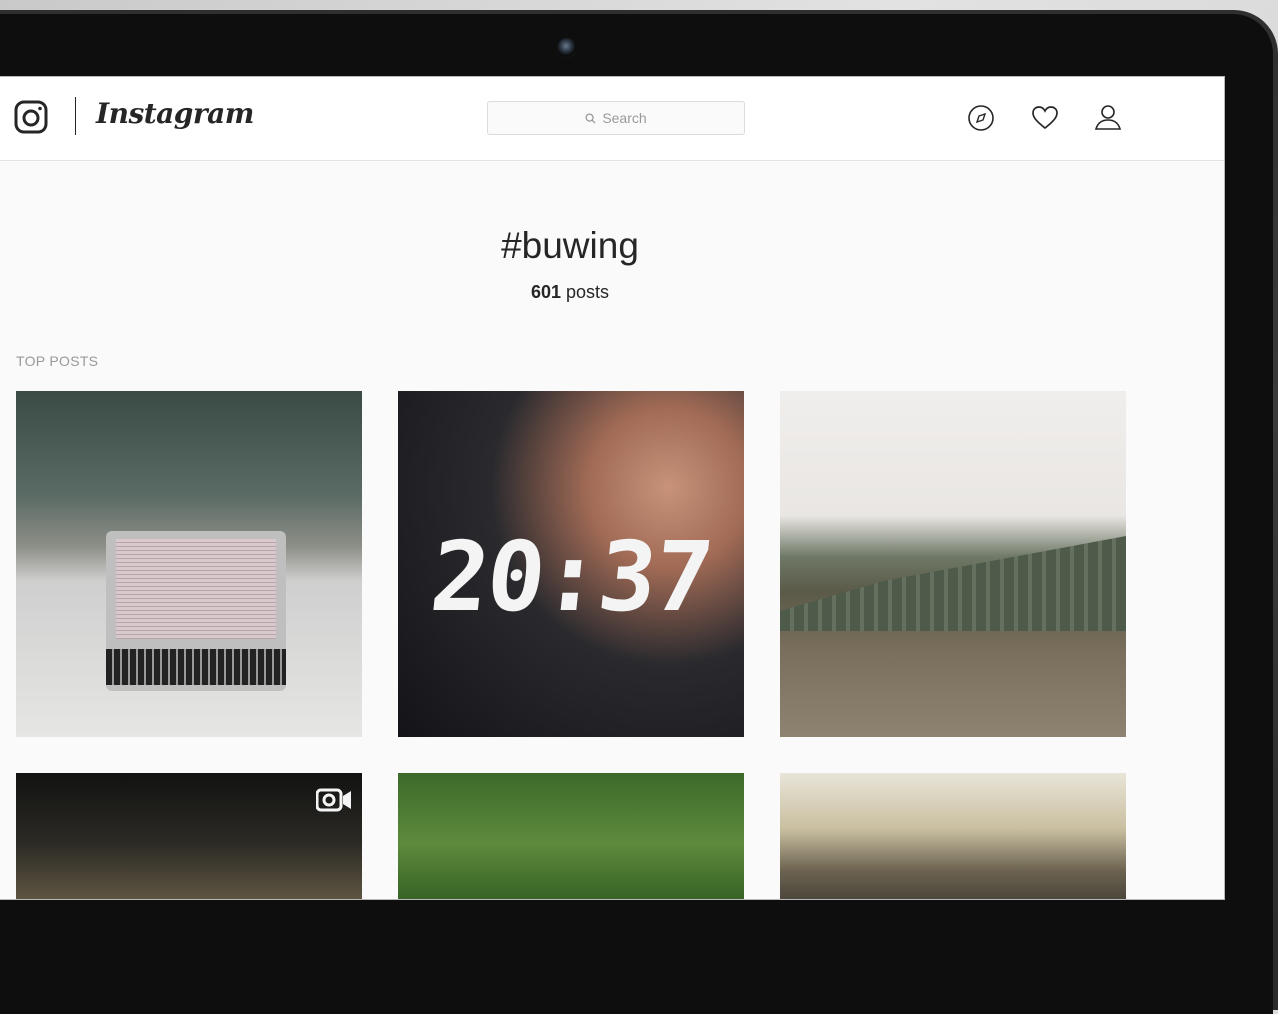  I want to click on search-placeholder: Search, so click(624, 118).